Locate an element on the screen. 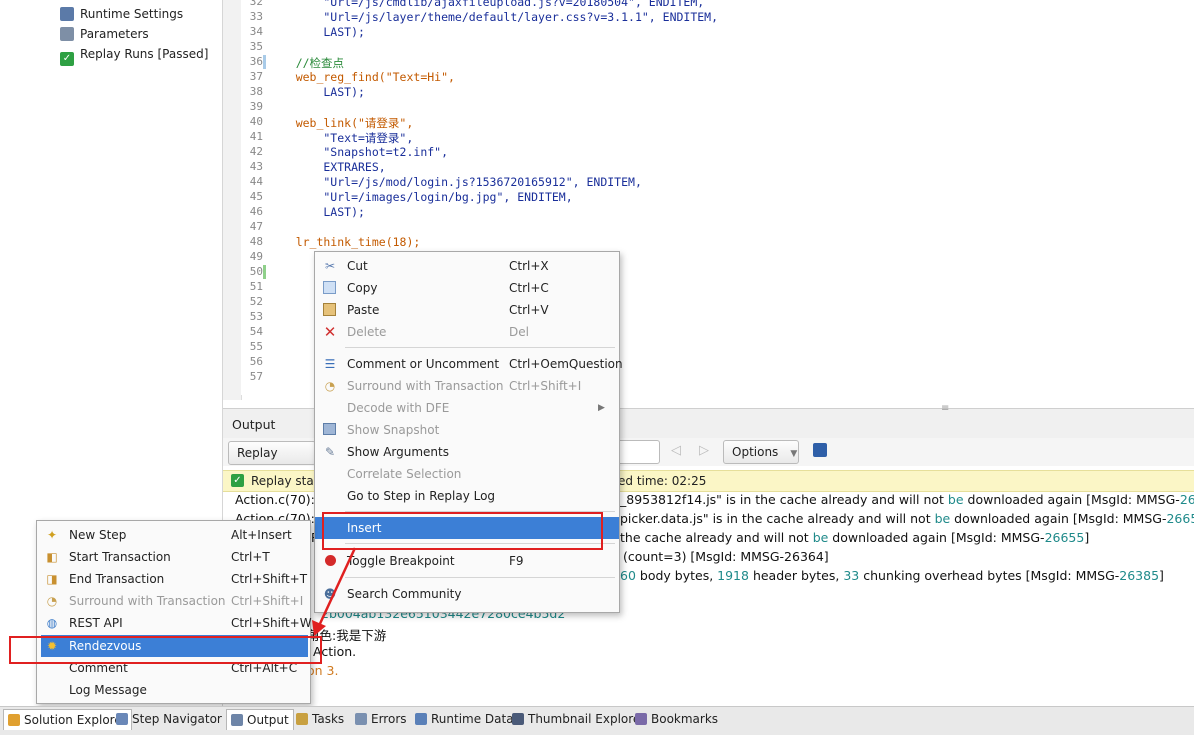 The width and height of the screenshot is (1194, 735). snapshot-icon is located at coordinates (329, 429).